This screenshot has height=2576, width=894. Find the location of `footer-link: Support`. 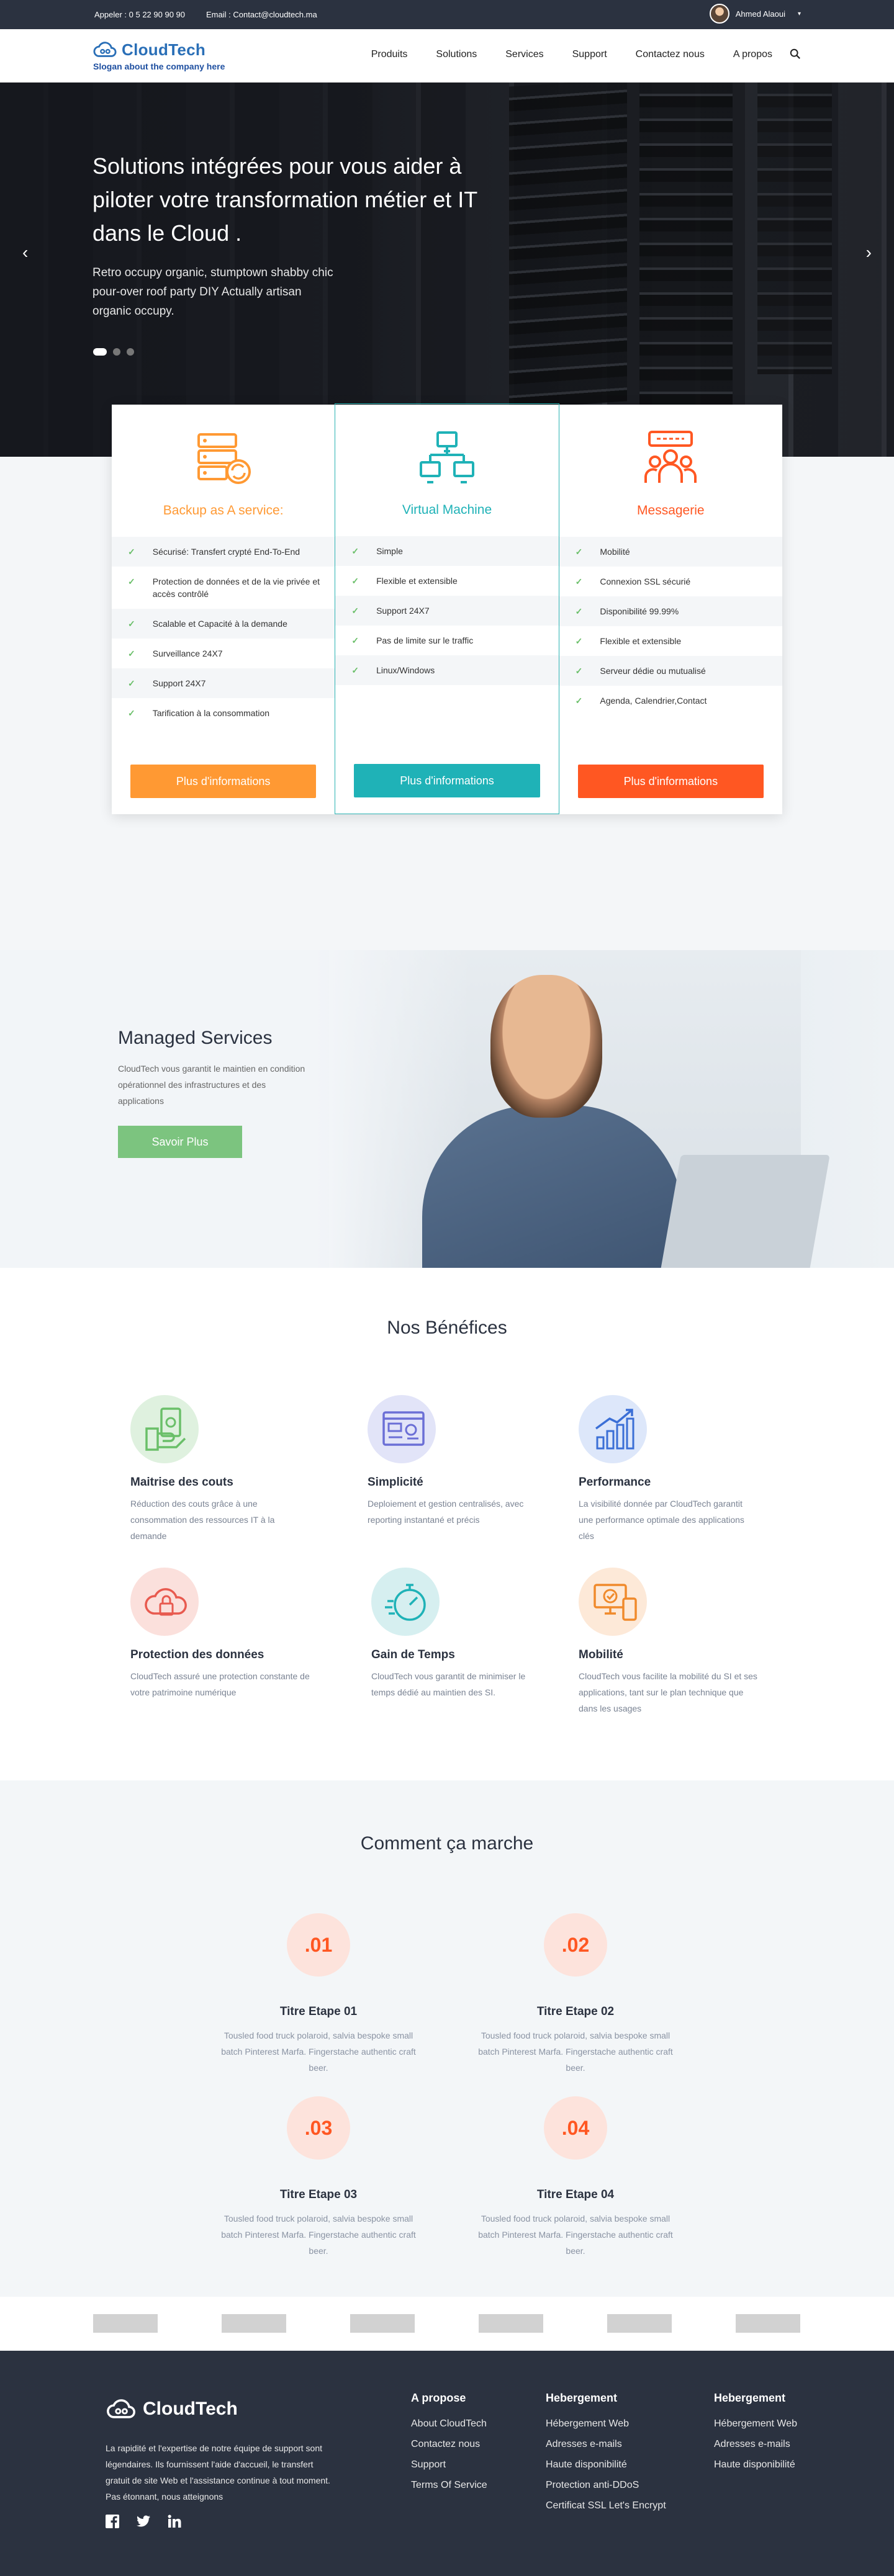

footer-link: Support is located at coordinates (449, 2465).